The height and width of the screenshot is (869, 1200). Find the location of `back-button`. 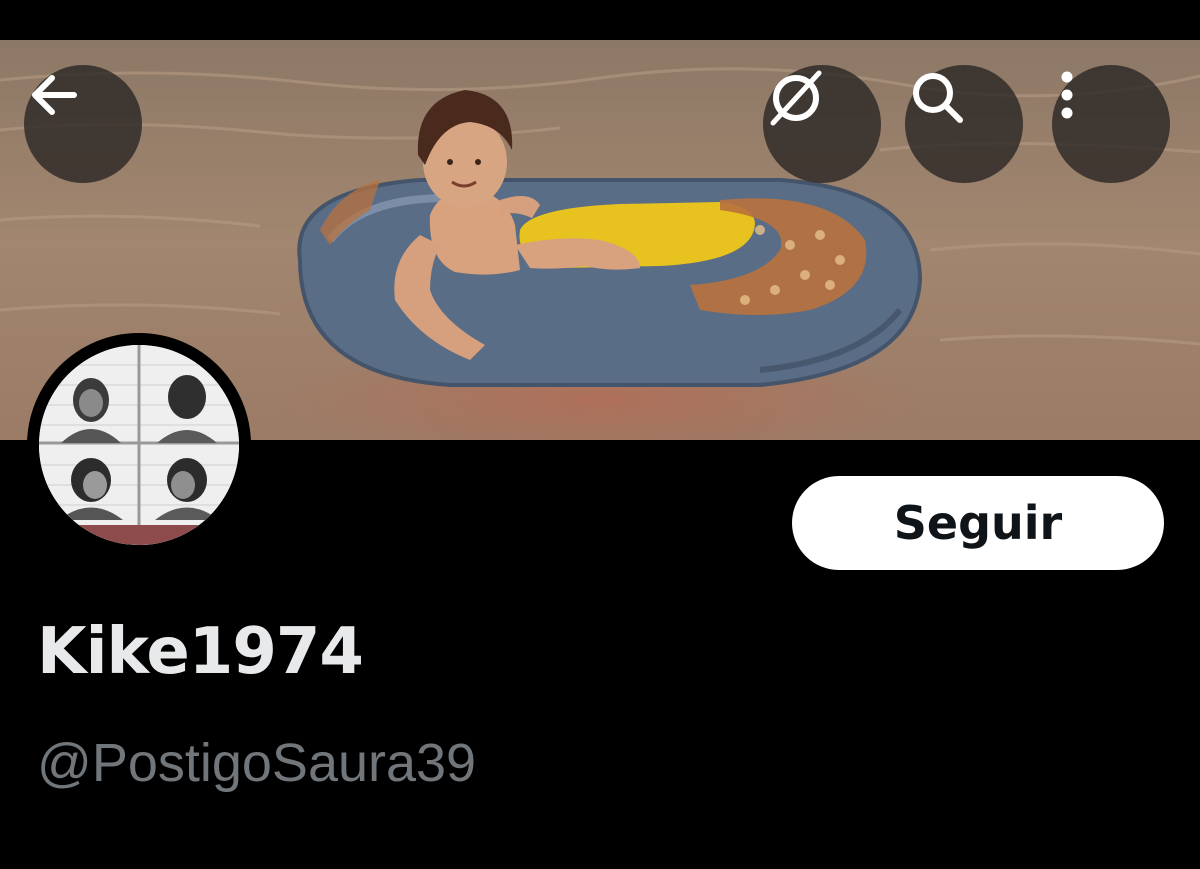

back-button is located at coordinates (83, 124).